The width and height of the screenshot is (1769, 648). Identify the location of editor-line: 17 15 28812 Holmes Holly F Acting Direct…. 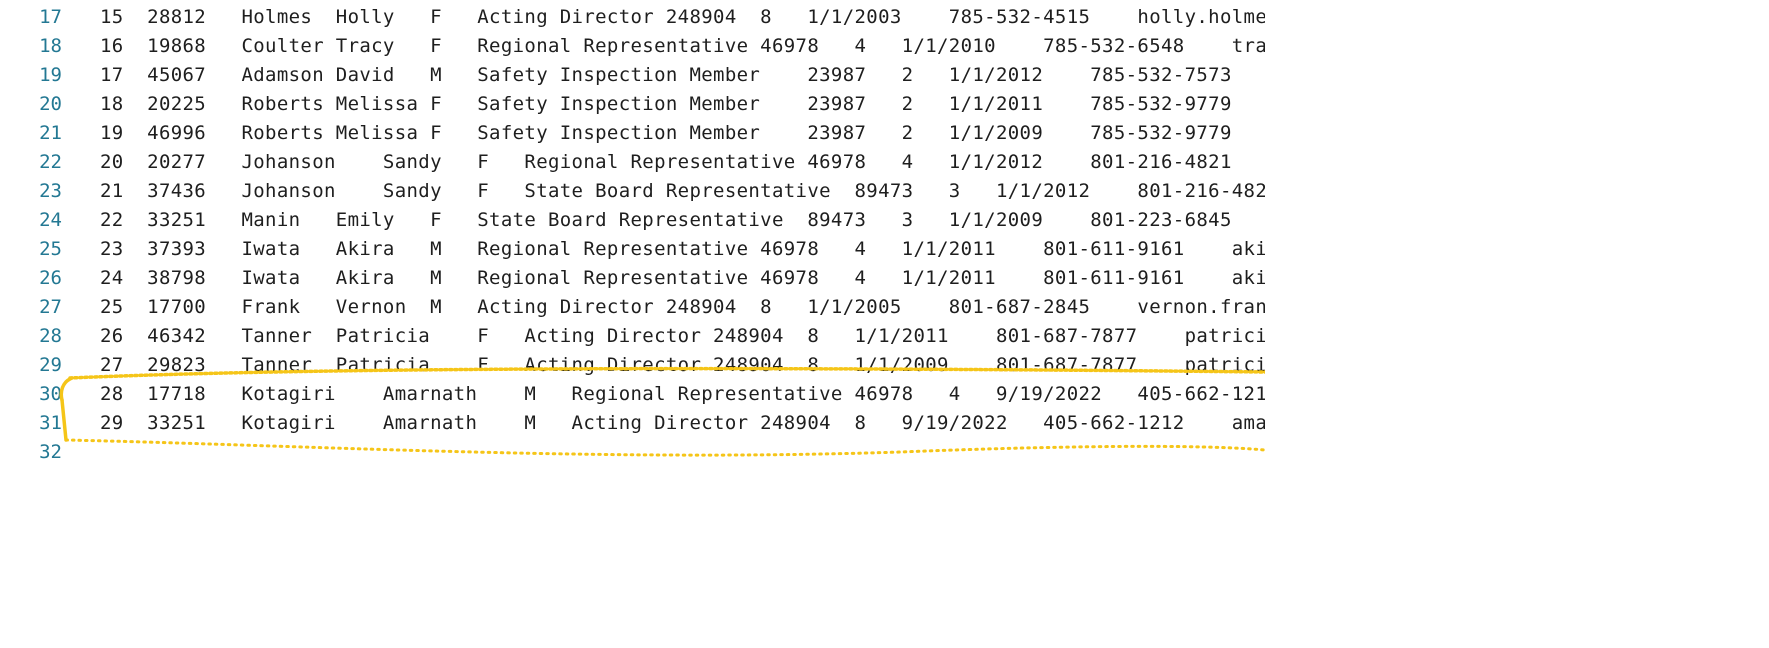
(632, 16).